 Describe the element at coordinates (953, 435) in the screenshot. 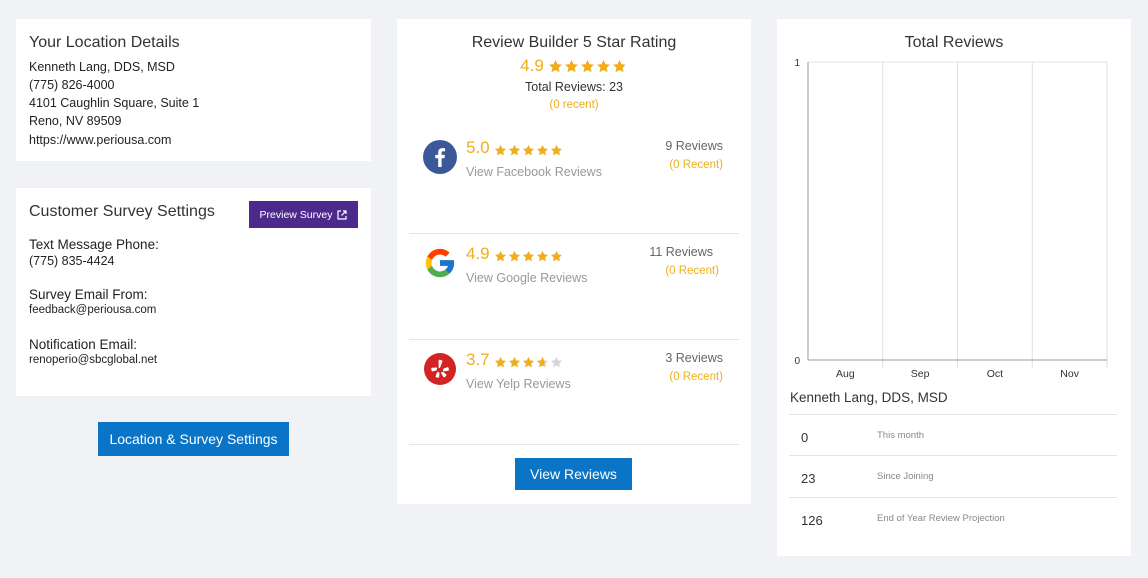

I see `stat-row: 0 This month` at that location.